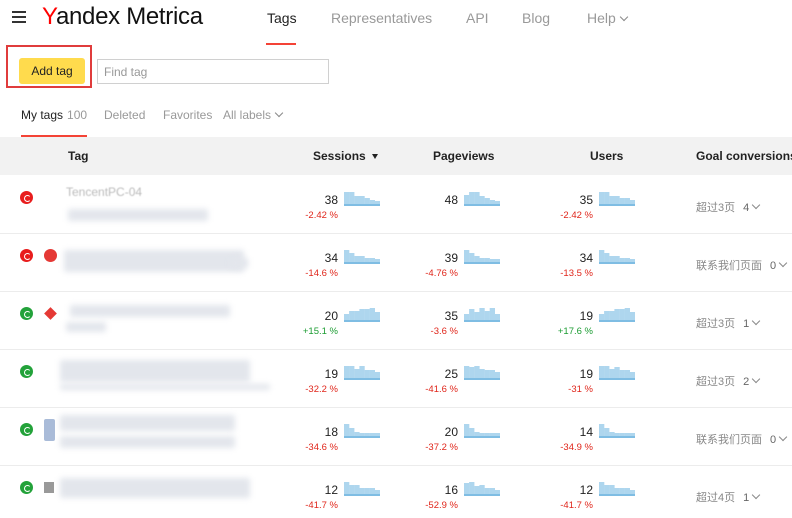 This screenshot has height=518, width=792. Describe the element at coordinates (78, 156) in the screenshot. I see `column-tag: Tag` at that location.